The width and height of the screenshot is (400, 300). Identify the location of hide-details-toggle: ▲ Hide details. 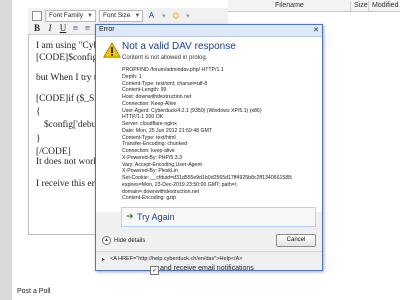
(123, 240).